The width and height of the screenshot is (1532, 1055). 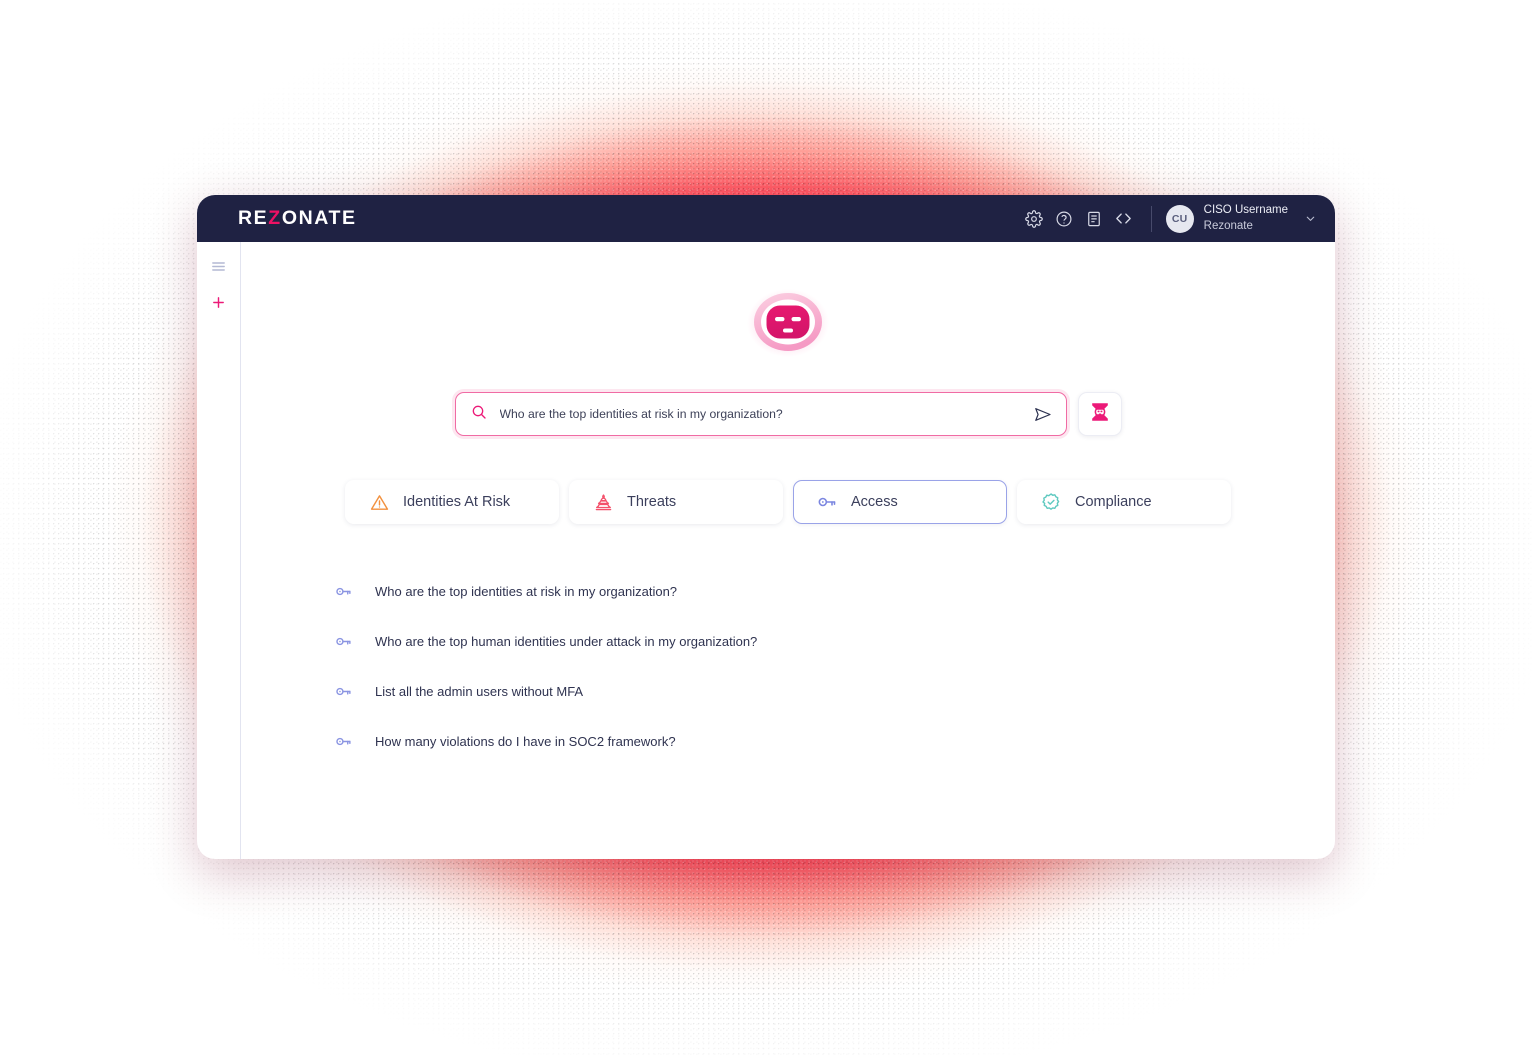 I want to click on tab-compliance: Compliance, so click(x=1124, y=502).